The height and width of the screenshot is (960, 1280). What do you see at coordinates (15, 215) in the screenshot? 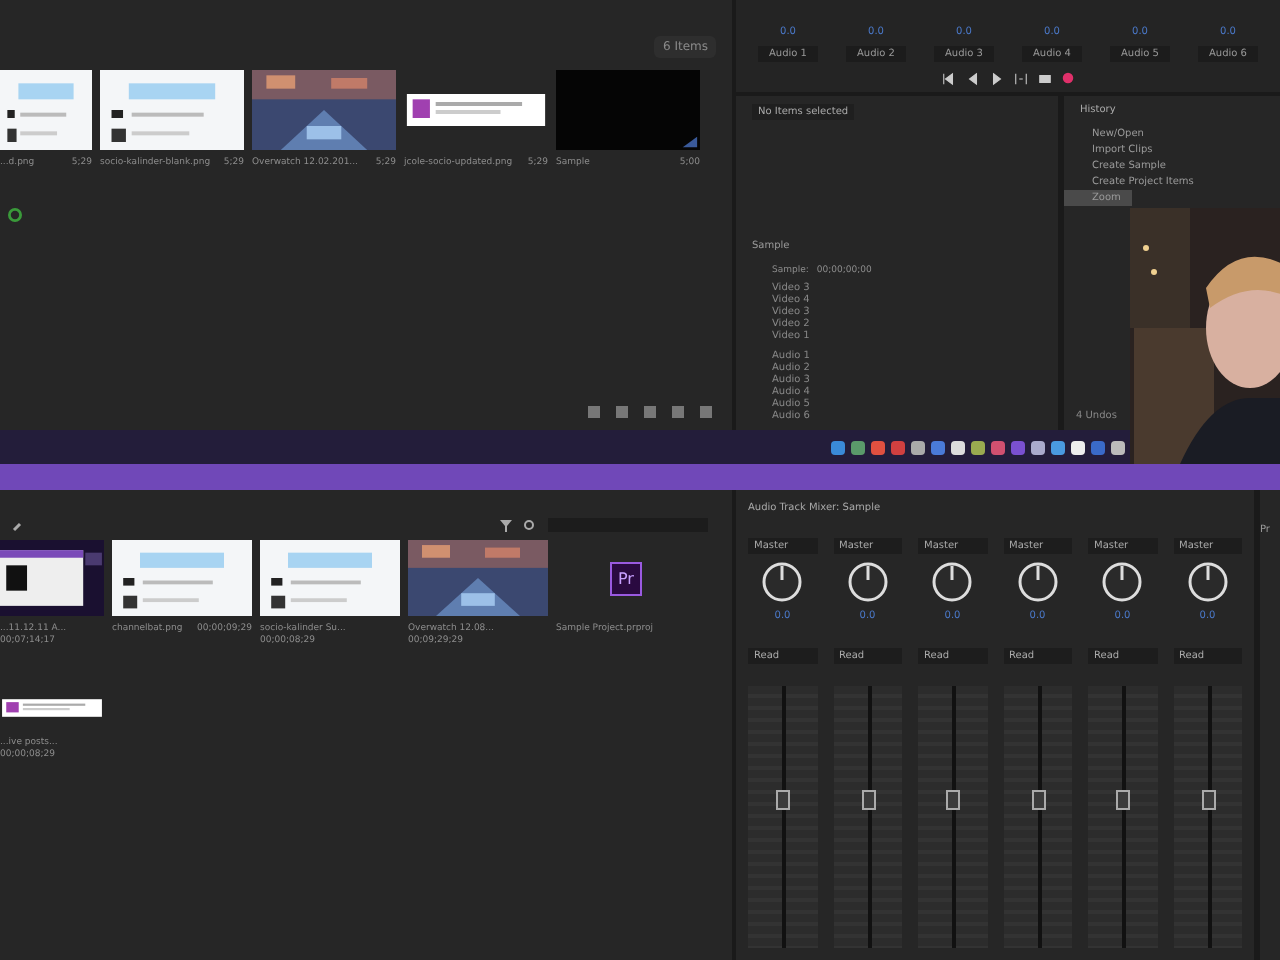
I see `refresh-icon` at bounding box center [15, 215].